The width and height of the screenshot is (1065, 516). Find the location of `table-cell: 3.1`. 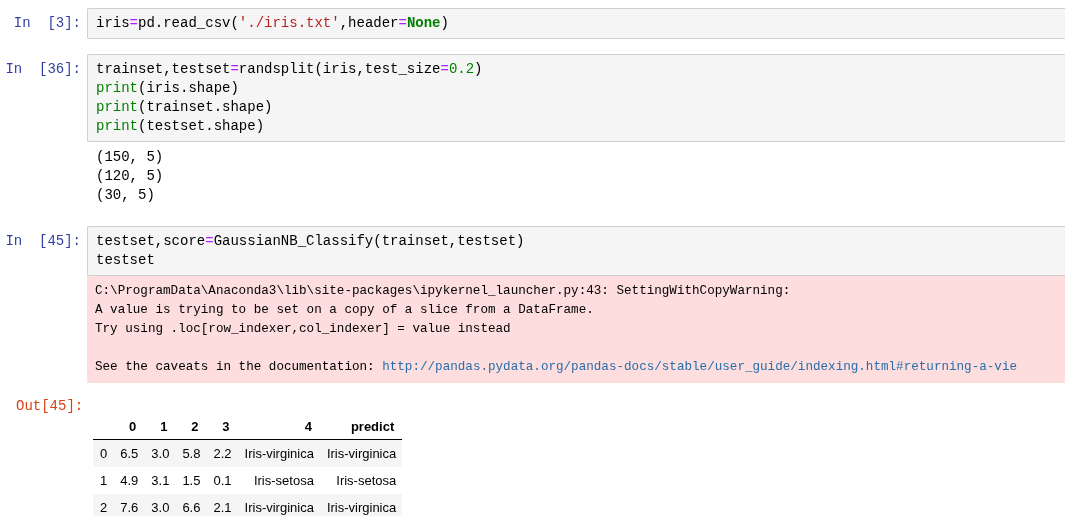

table-cell: 3.1 is located at coordinates (160, 480).